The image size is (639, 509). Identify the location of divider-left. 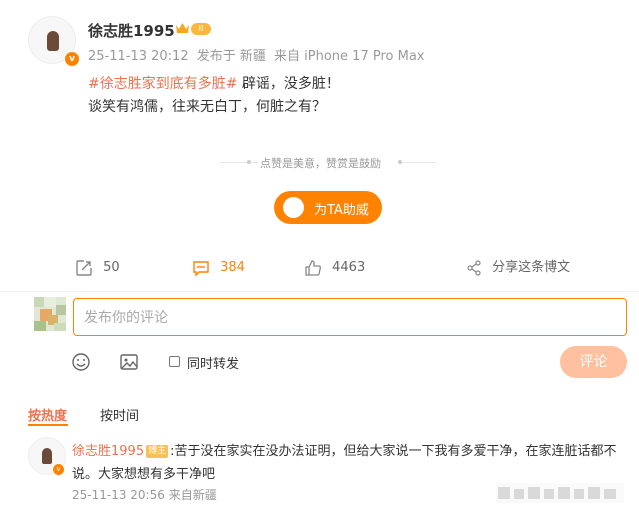
(239, 162).